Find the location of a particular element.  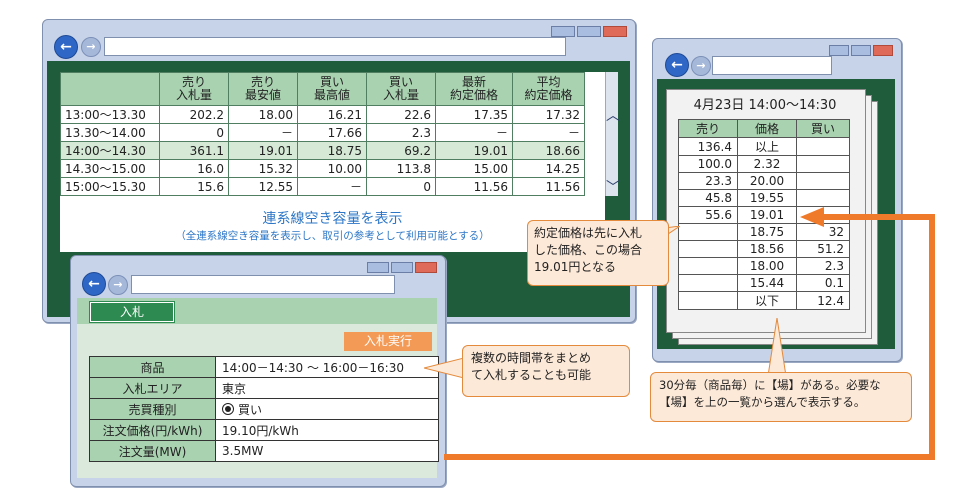

column-header-sell: 売り is located at coordinates (708, 128).